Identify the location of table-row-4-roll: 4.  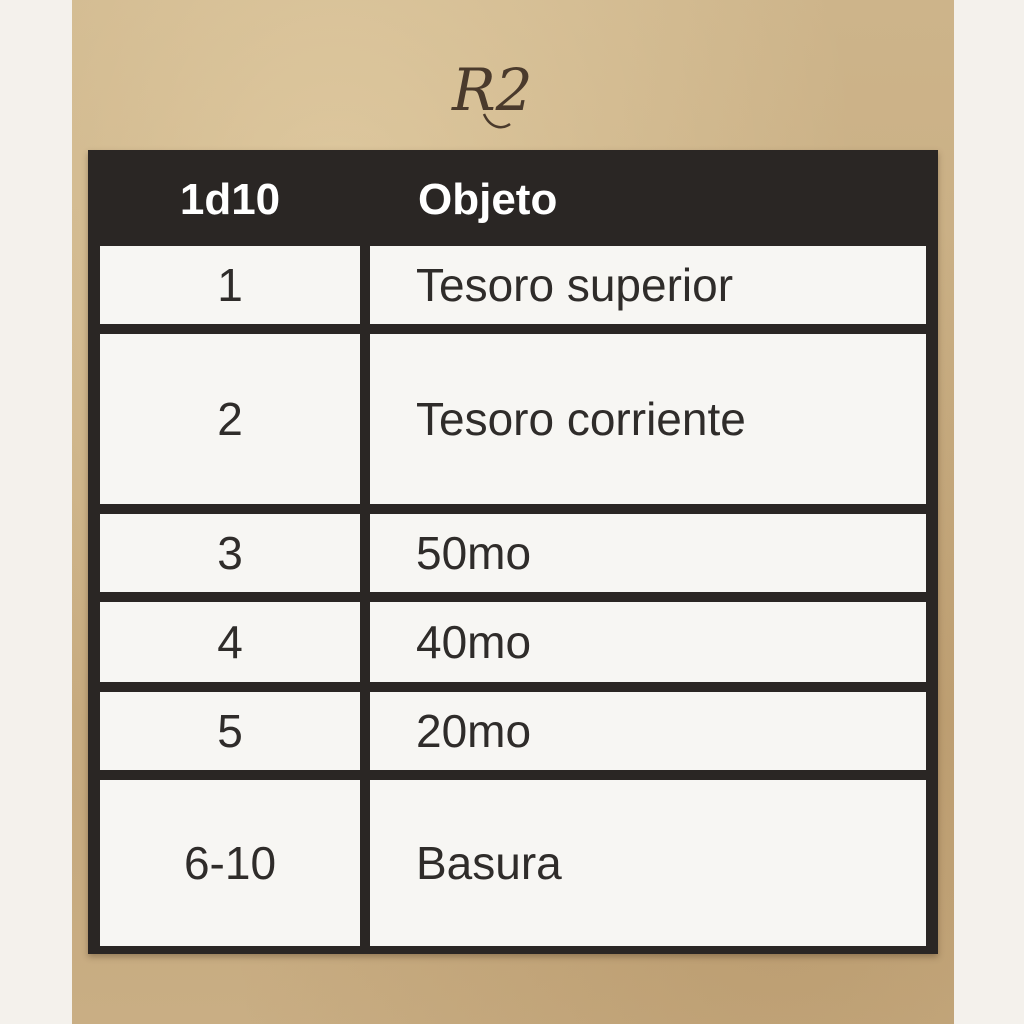
(230, 642).